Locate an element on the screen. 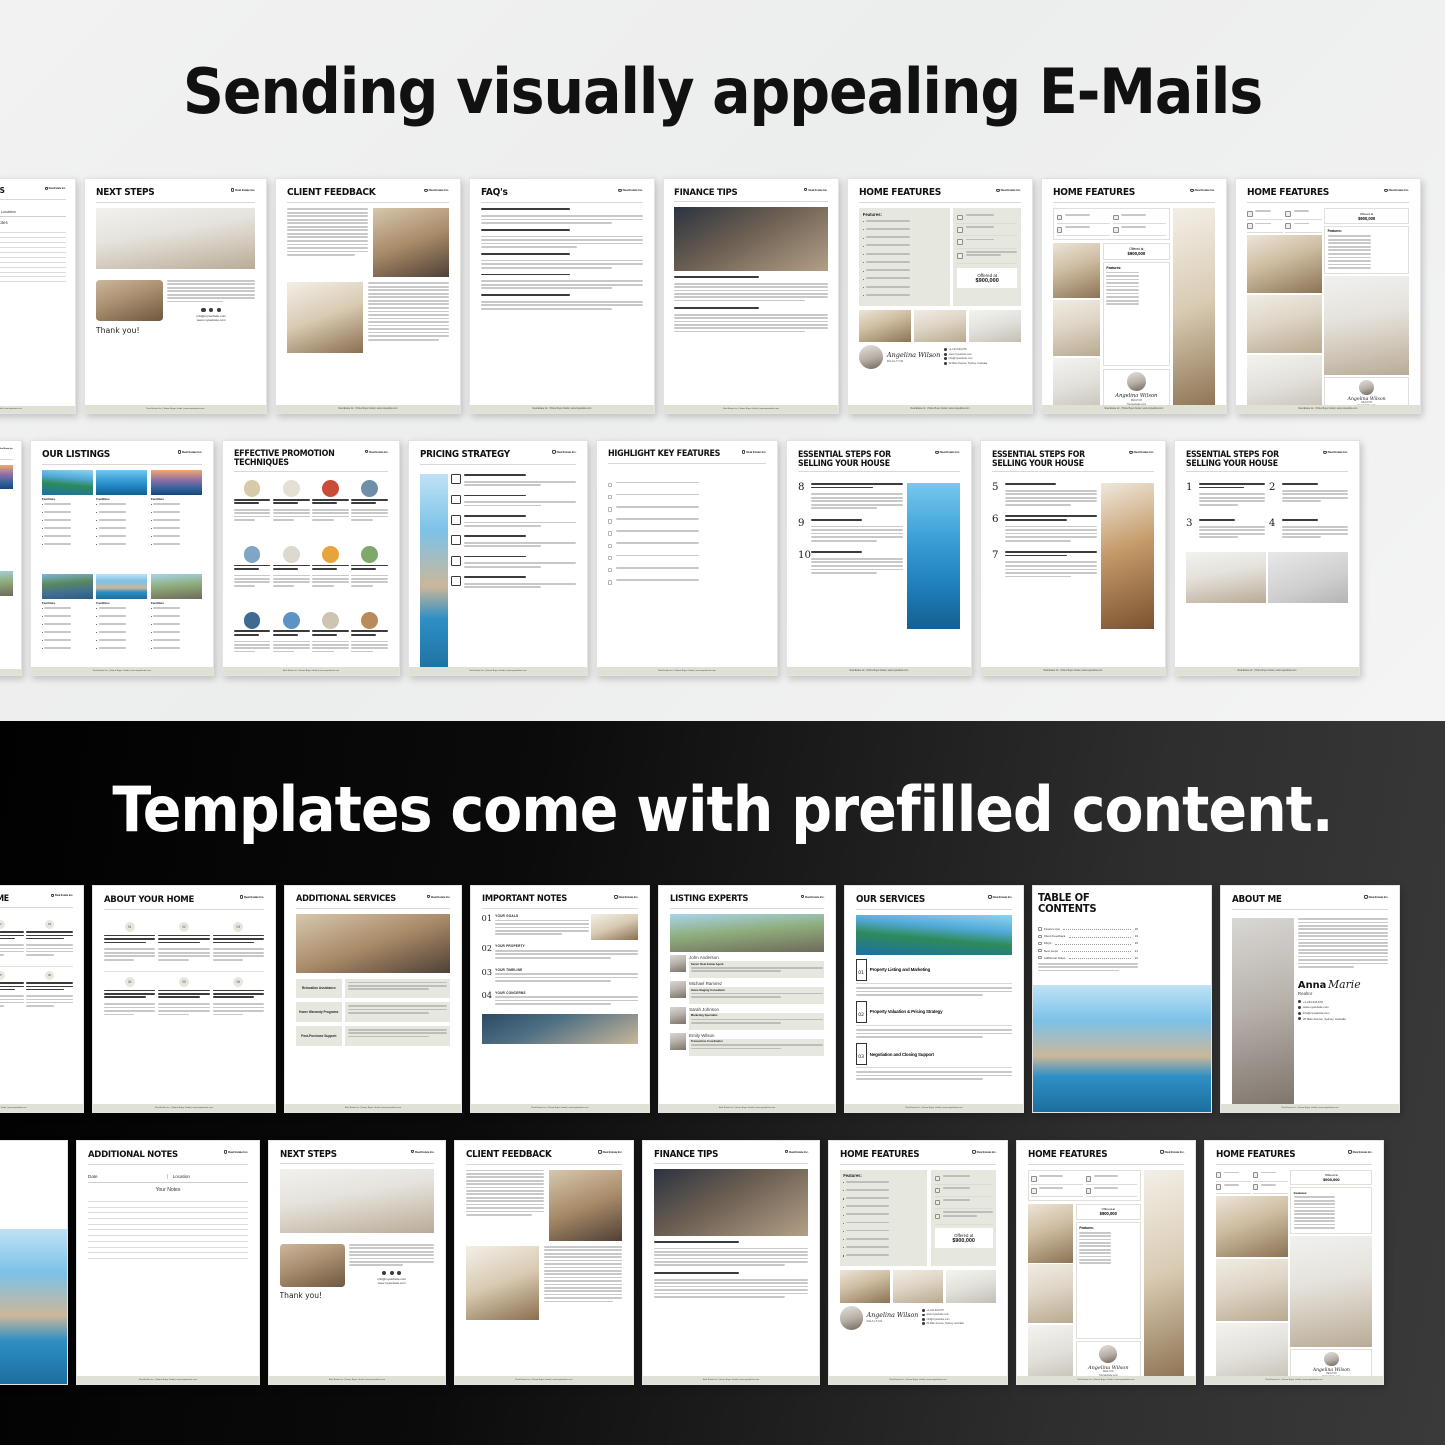 The width and height of the screenshot is (1445, 1445). toc-entry: Finance tips 18 is located at coordinates (1088, 929).